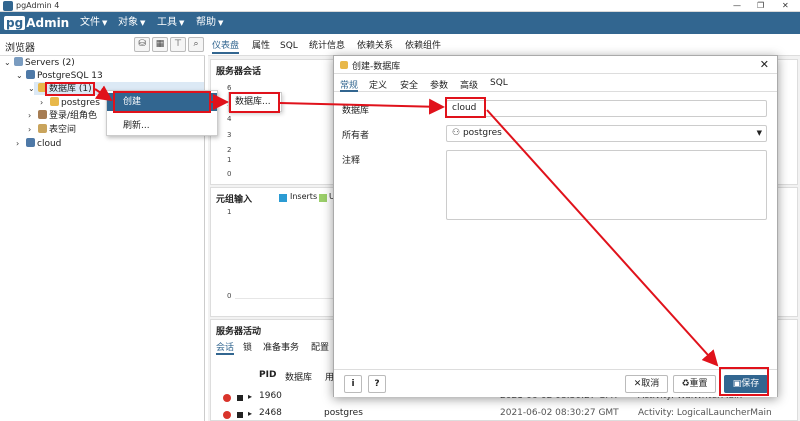 The image size is (800, 421). What do you see at coordinates (559, 413) in the screenshot?
I see `row-time: 2021-06-02 08:30:27 GMT` at bounding box center [559, 413].